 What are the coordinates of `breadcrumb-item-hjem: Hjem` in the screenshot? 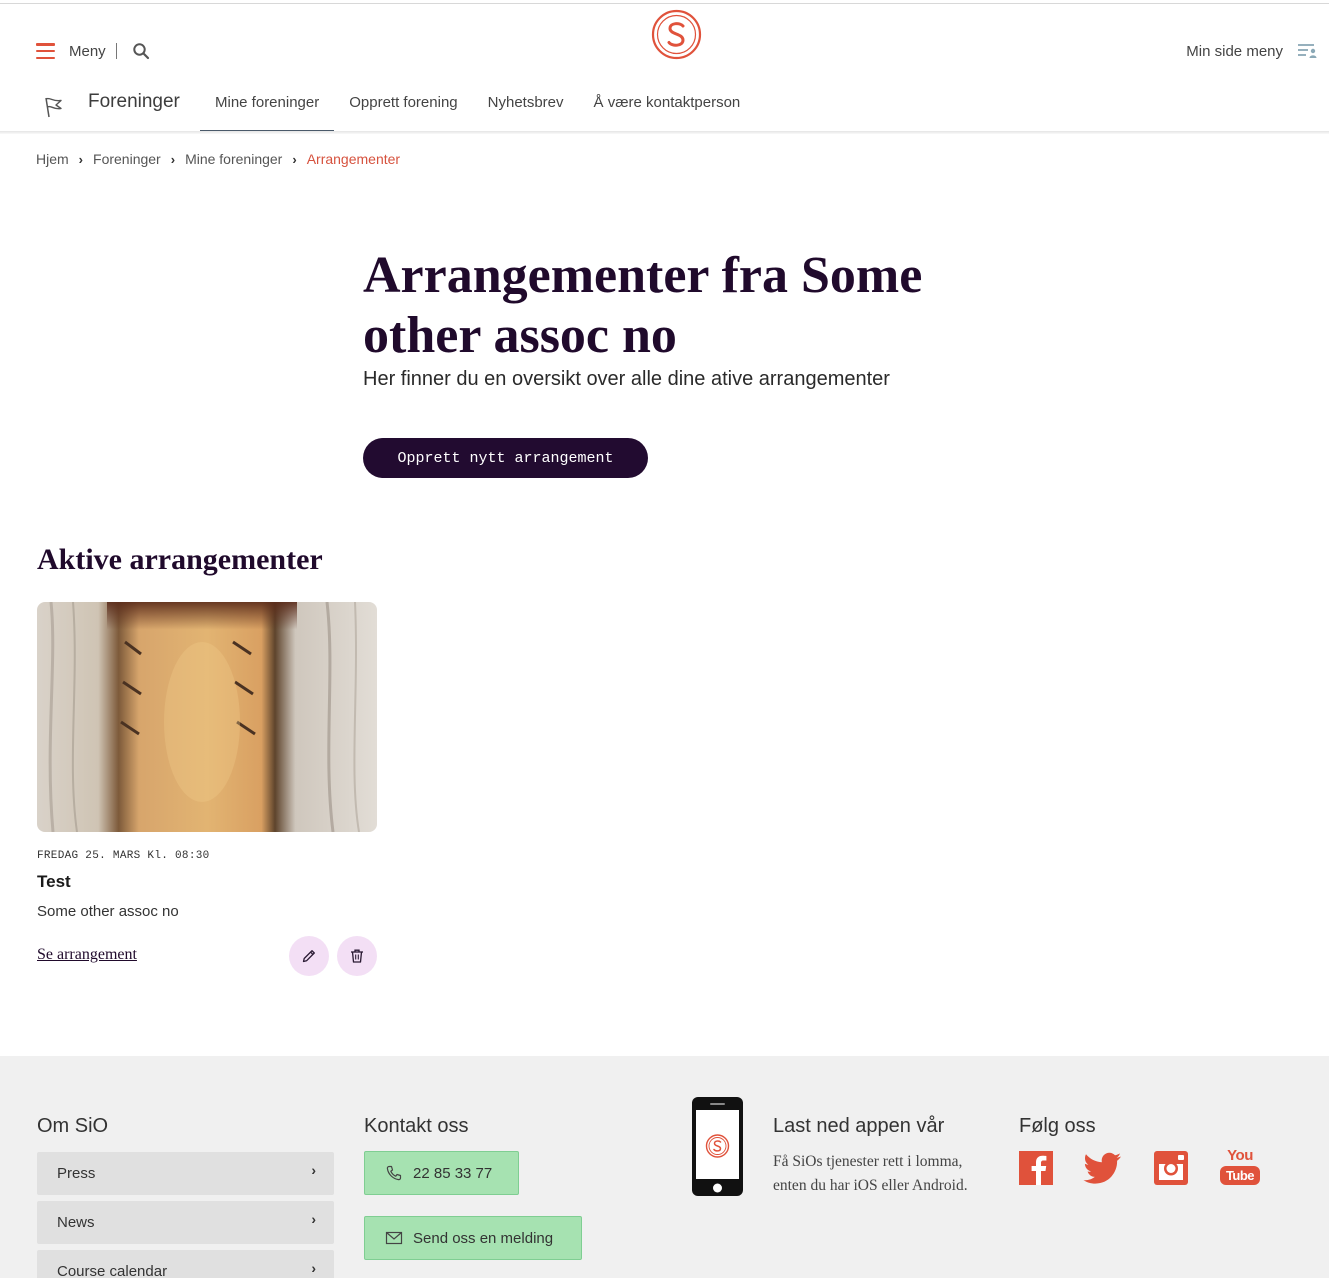 It's located at (52, 159).